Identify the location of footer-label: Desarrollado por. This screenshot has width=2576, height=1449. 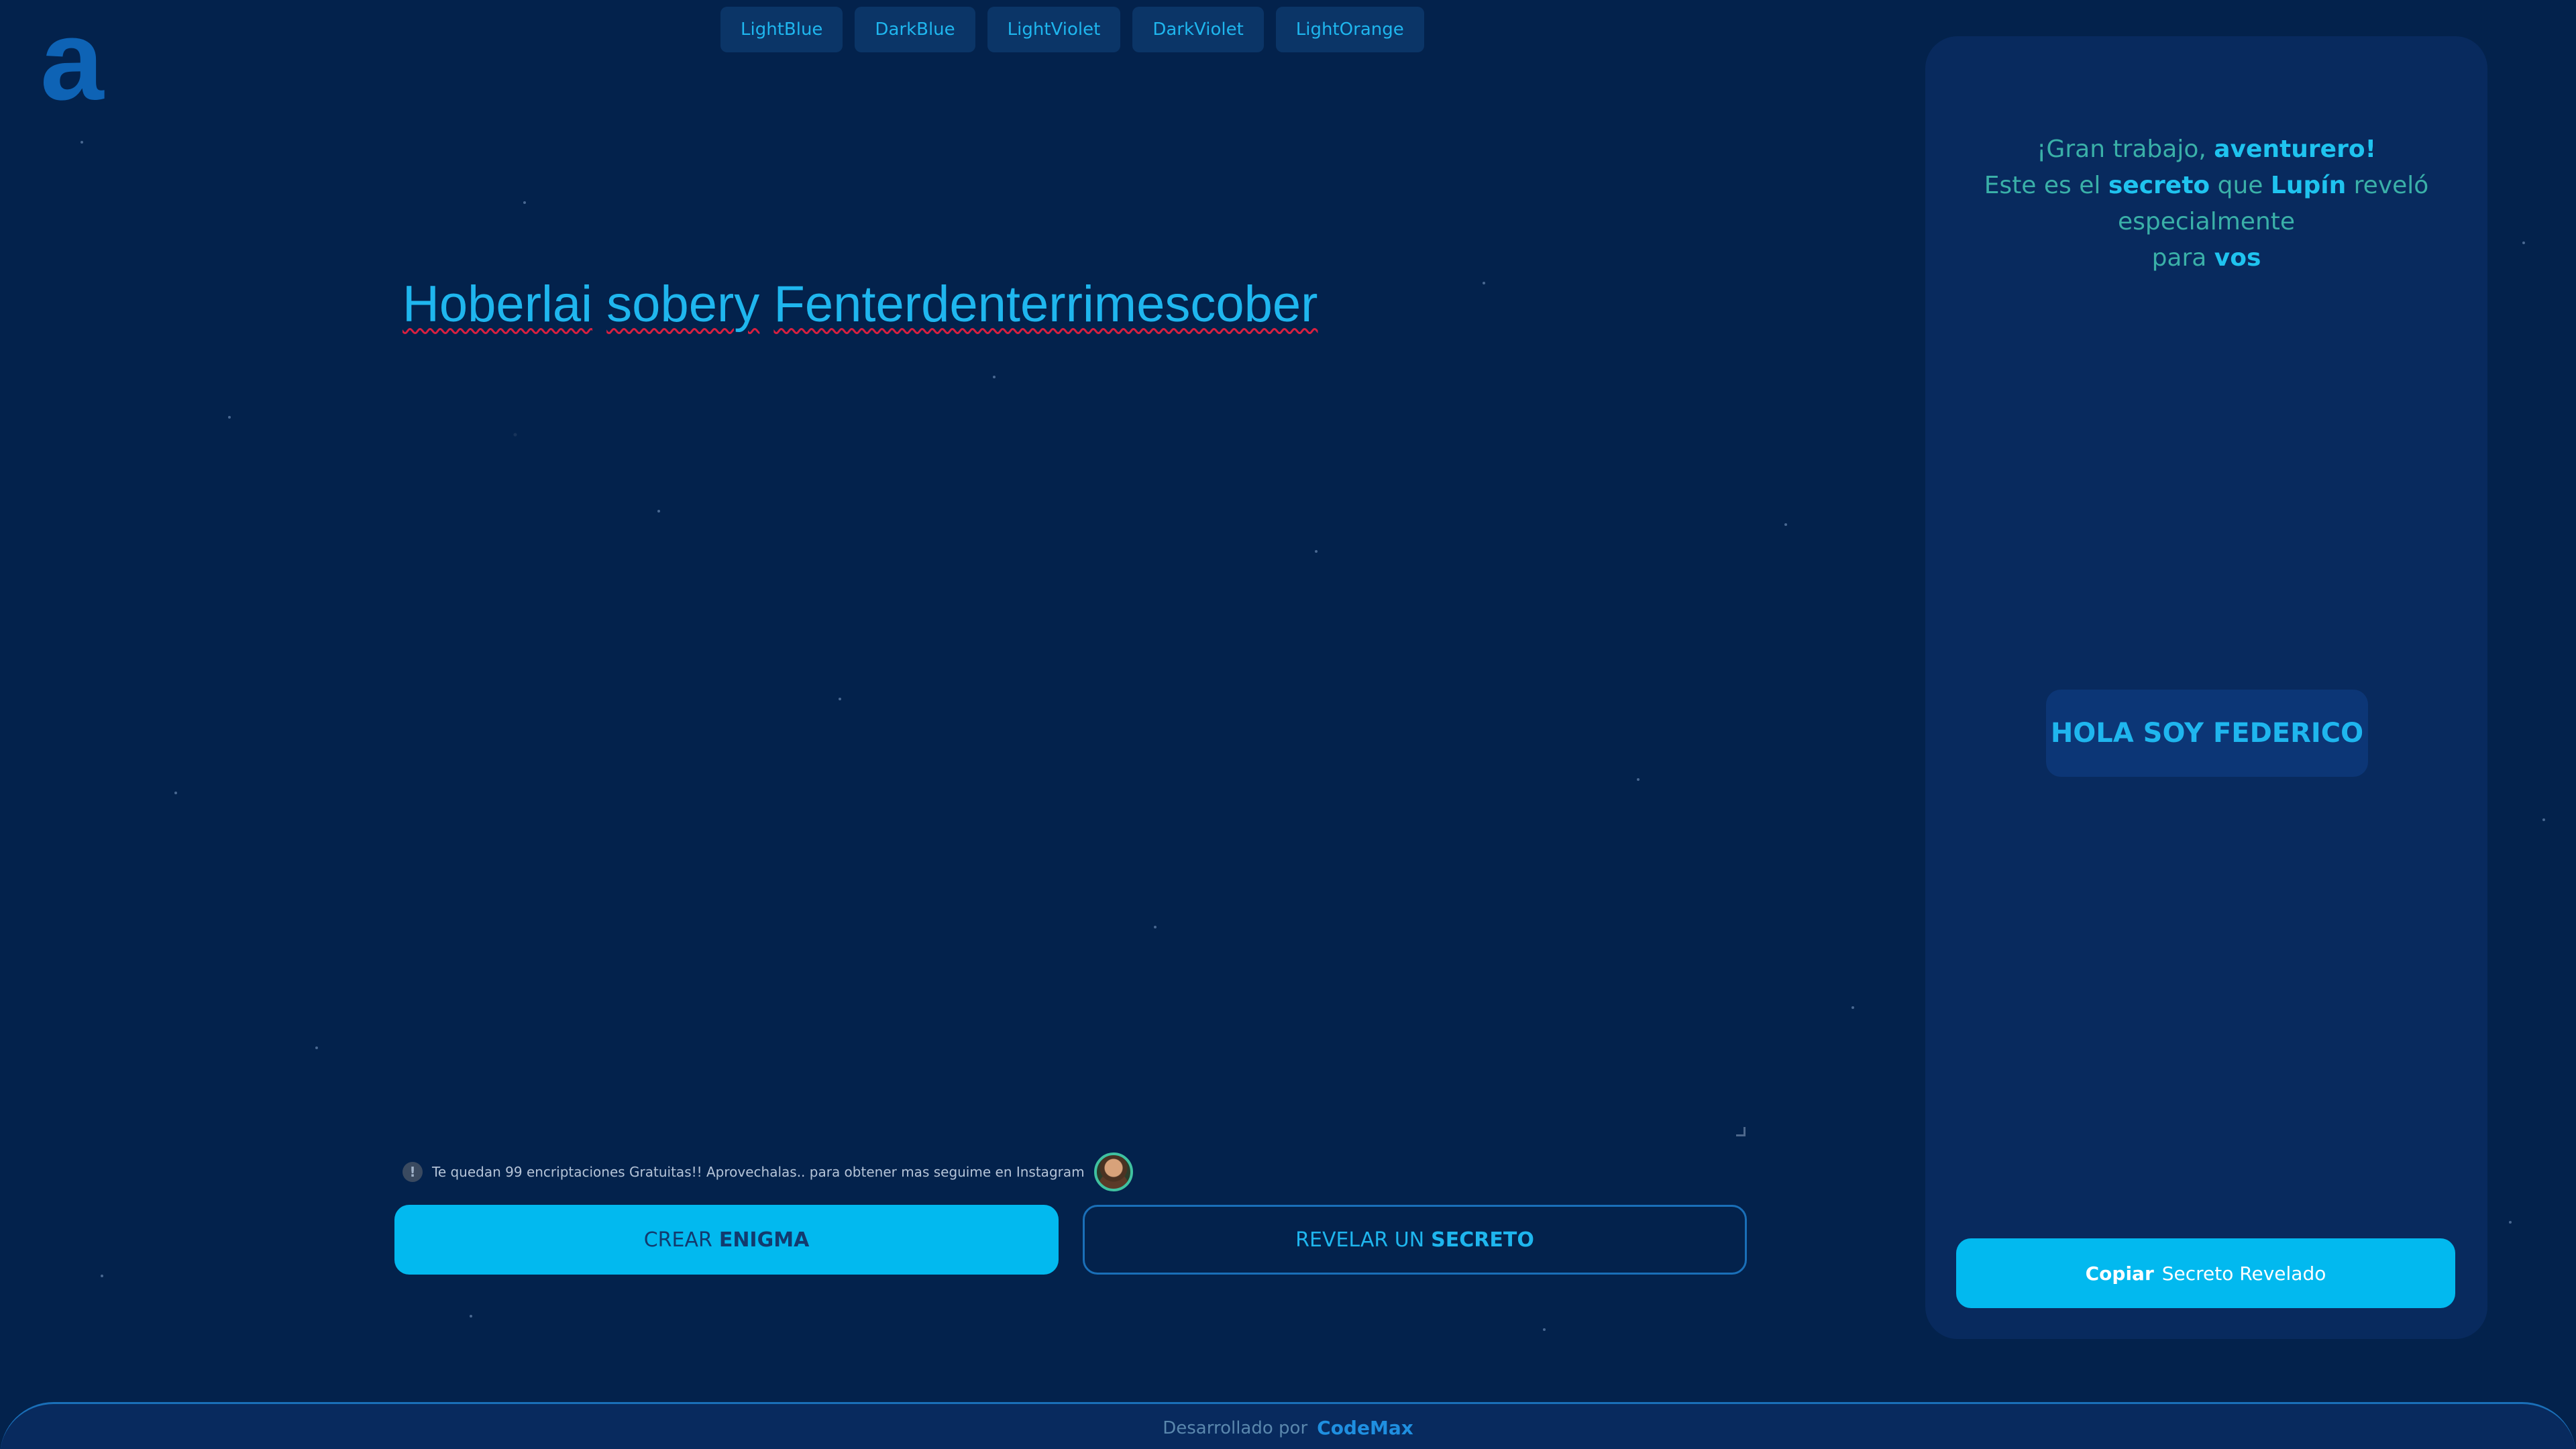
(1235, 1428).